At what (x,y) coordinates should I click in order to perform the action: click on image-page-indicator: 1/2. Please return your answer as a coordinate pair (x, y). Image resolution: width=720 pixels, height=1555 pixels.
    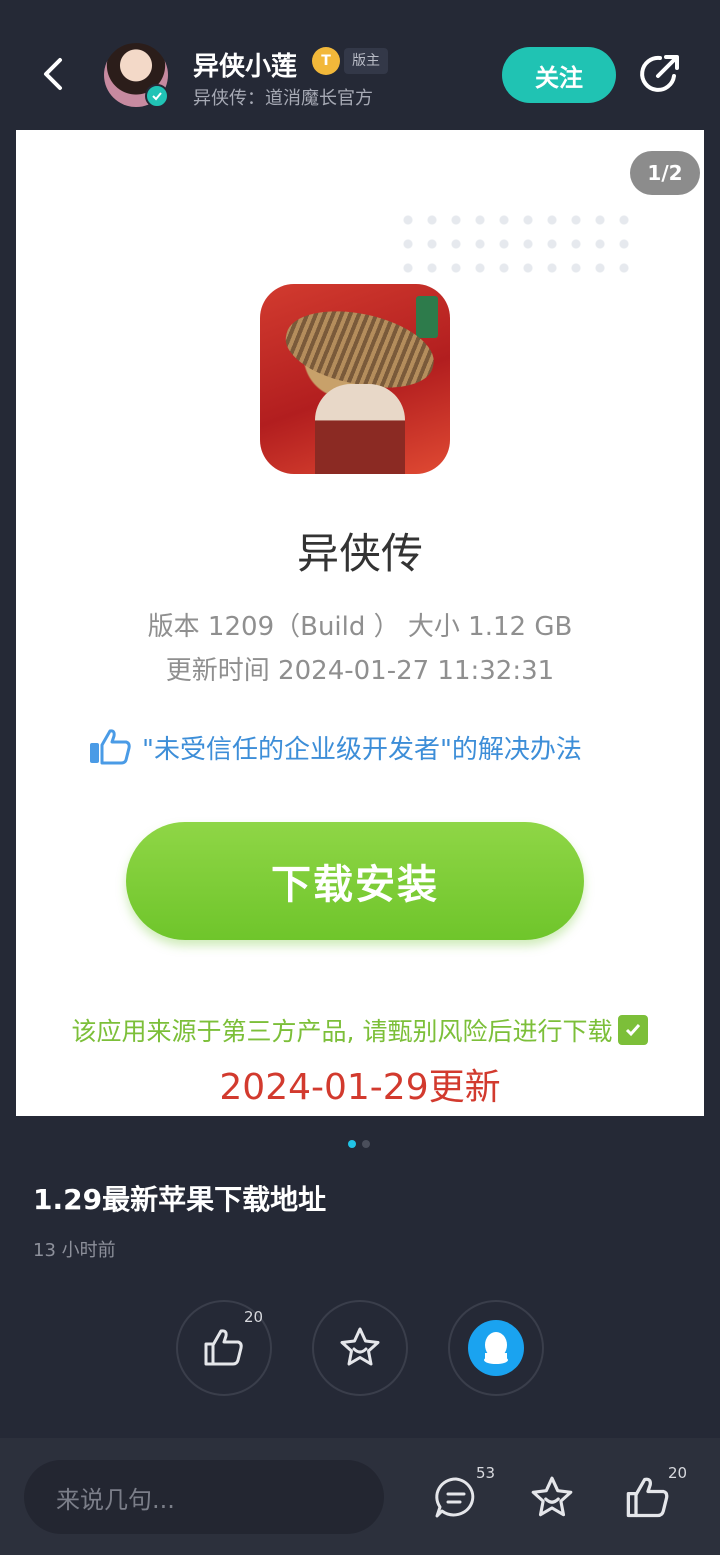
    Looking at the image, I should click on (665, 173).